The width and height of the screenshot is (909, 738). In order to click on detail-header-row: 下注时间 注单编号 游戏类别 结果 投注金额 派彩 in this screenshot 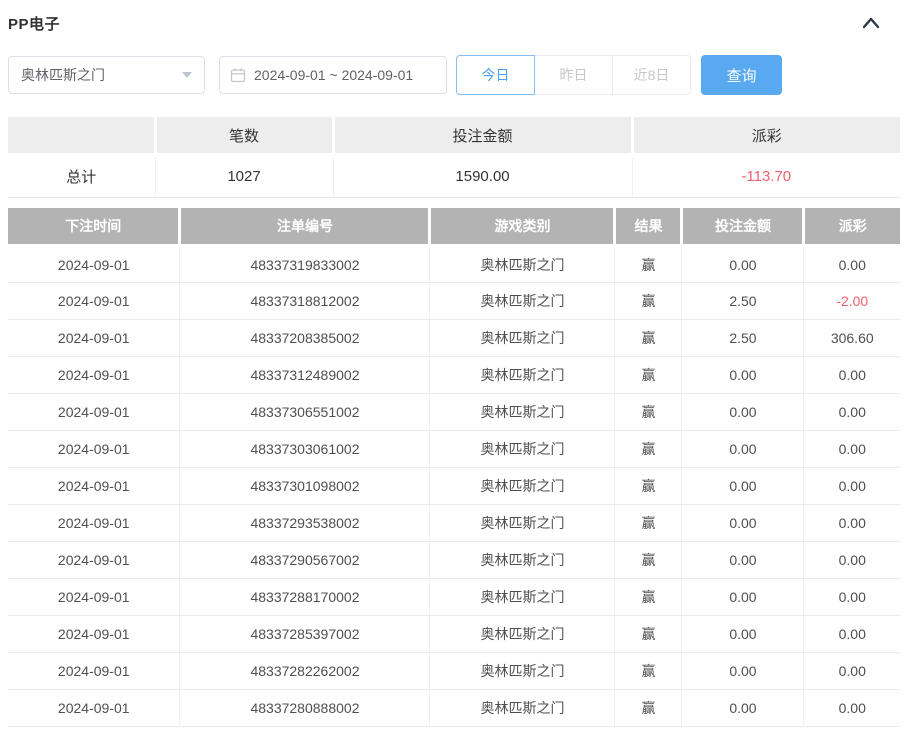, I will do `click(454, 227)`.